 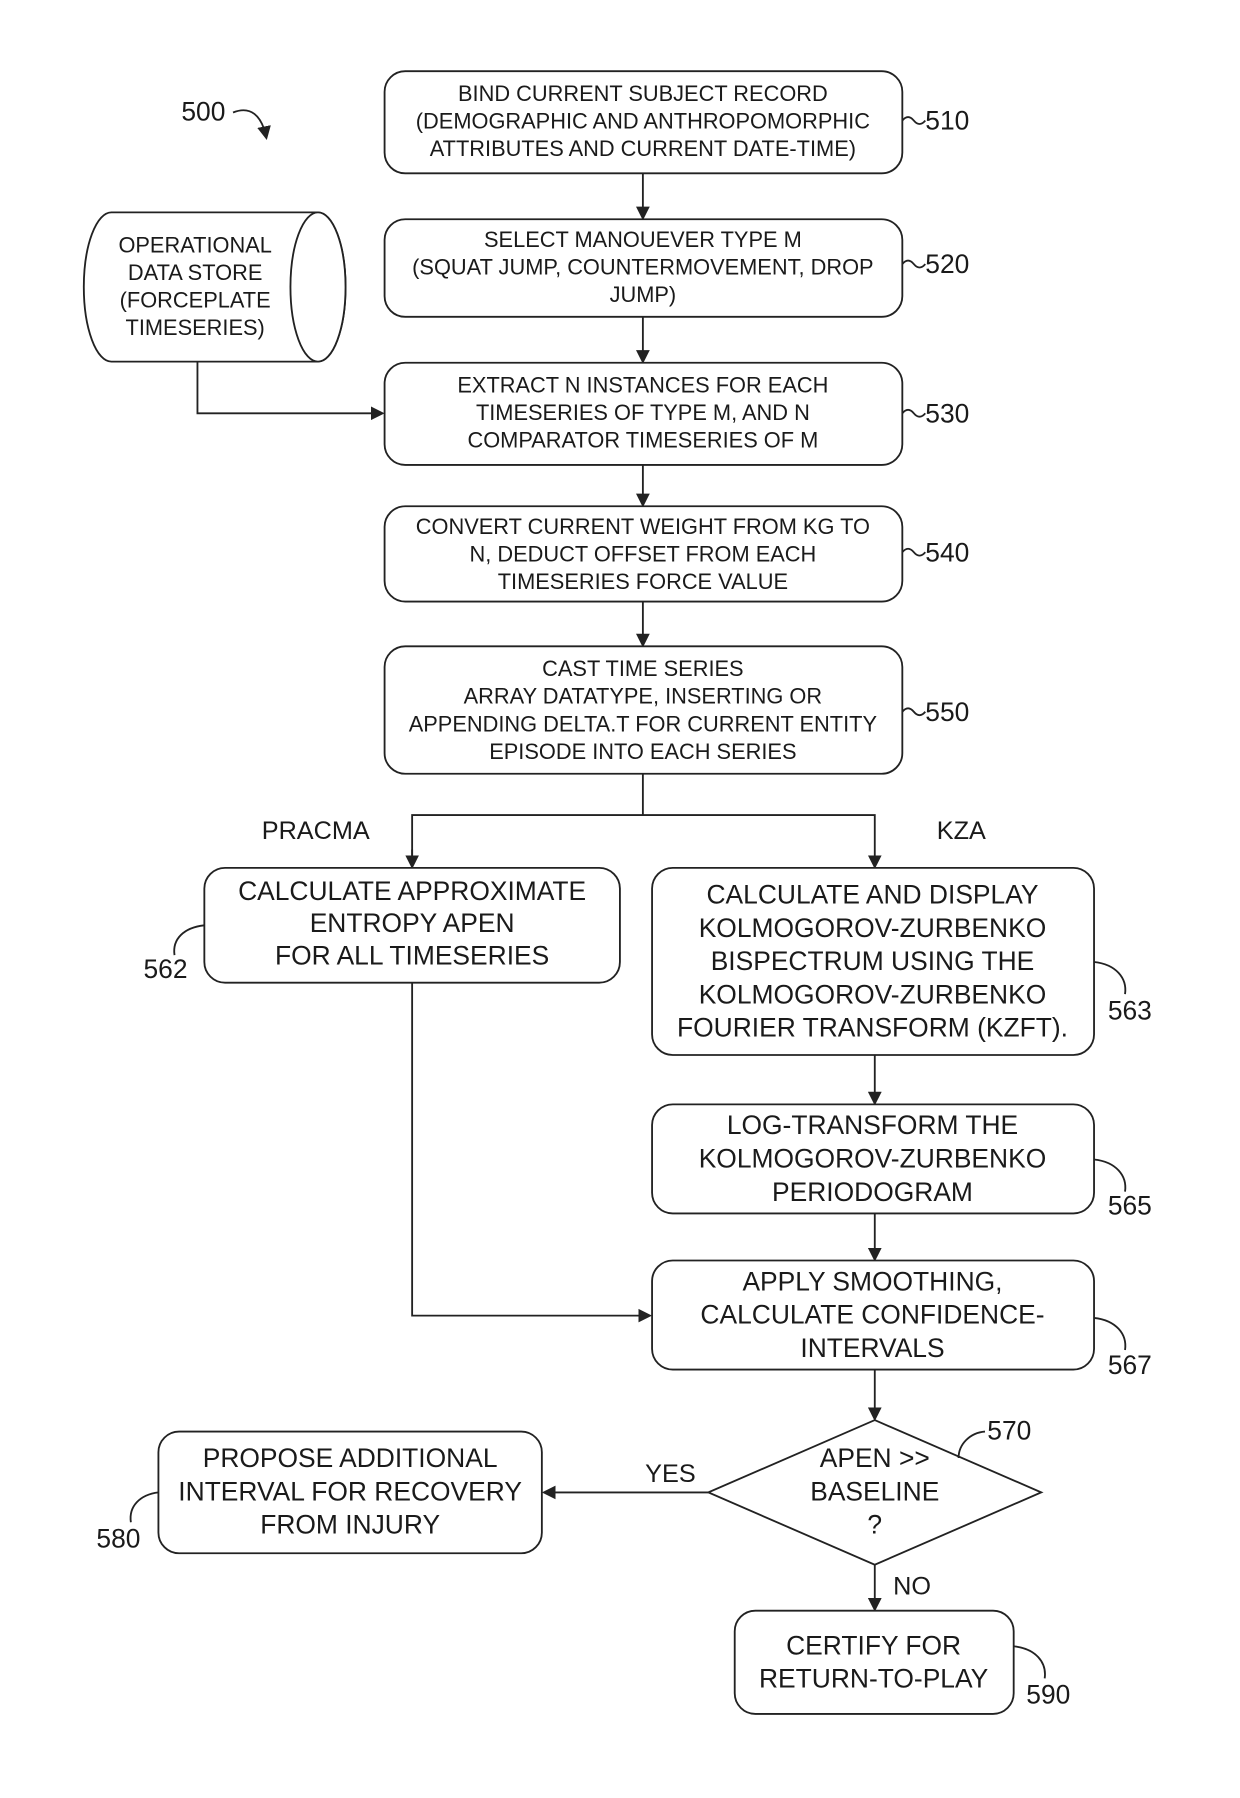 I want to click on ref-550: 550, so click(x=947, y=712).